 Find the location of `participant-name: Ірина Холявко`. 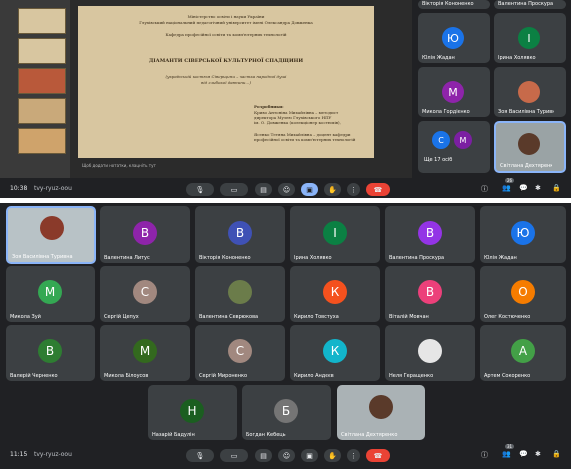

participant-name: Ірина Холявко is located at coordinates (517, 58).